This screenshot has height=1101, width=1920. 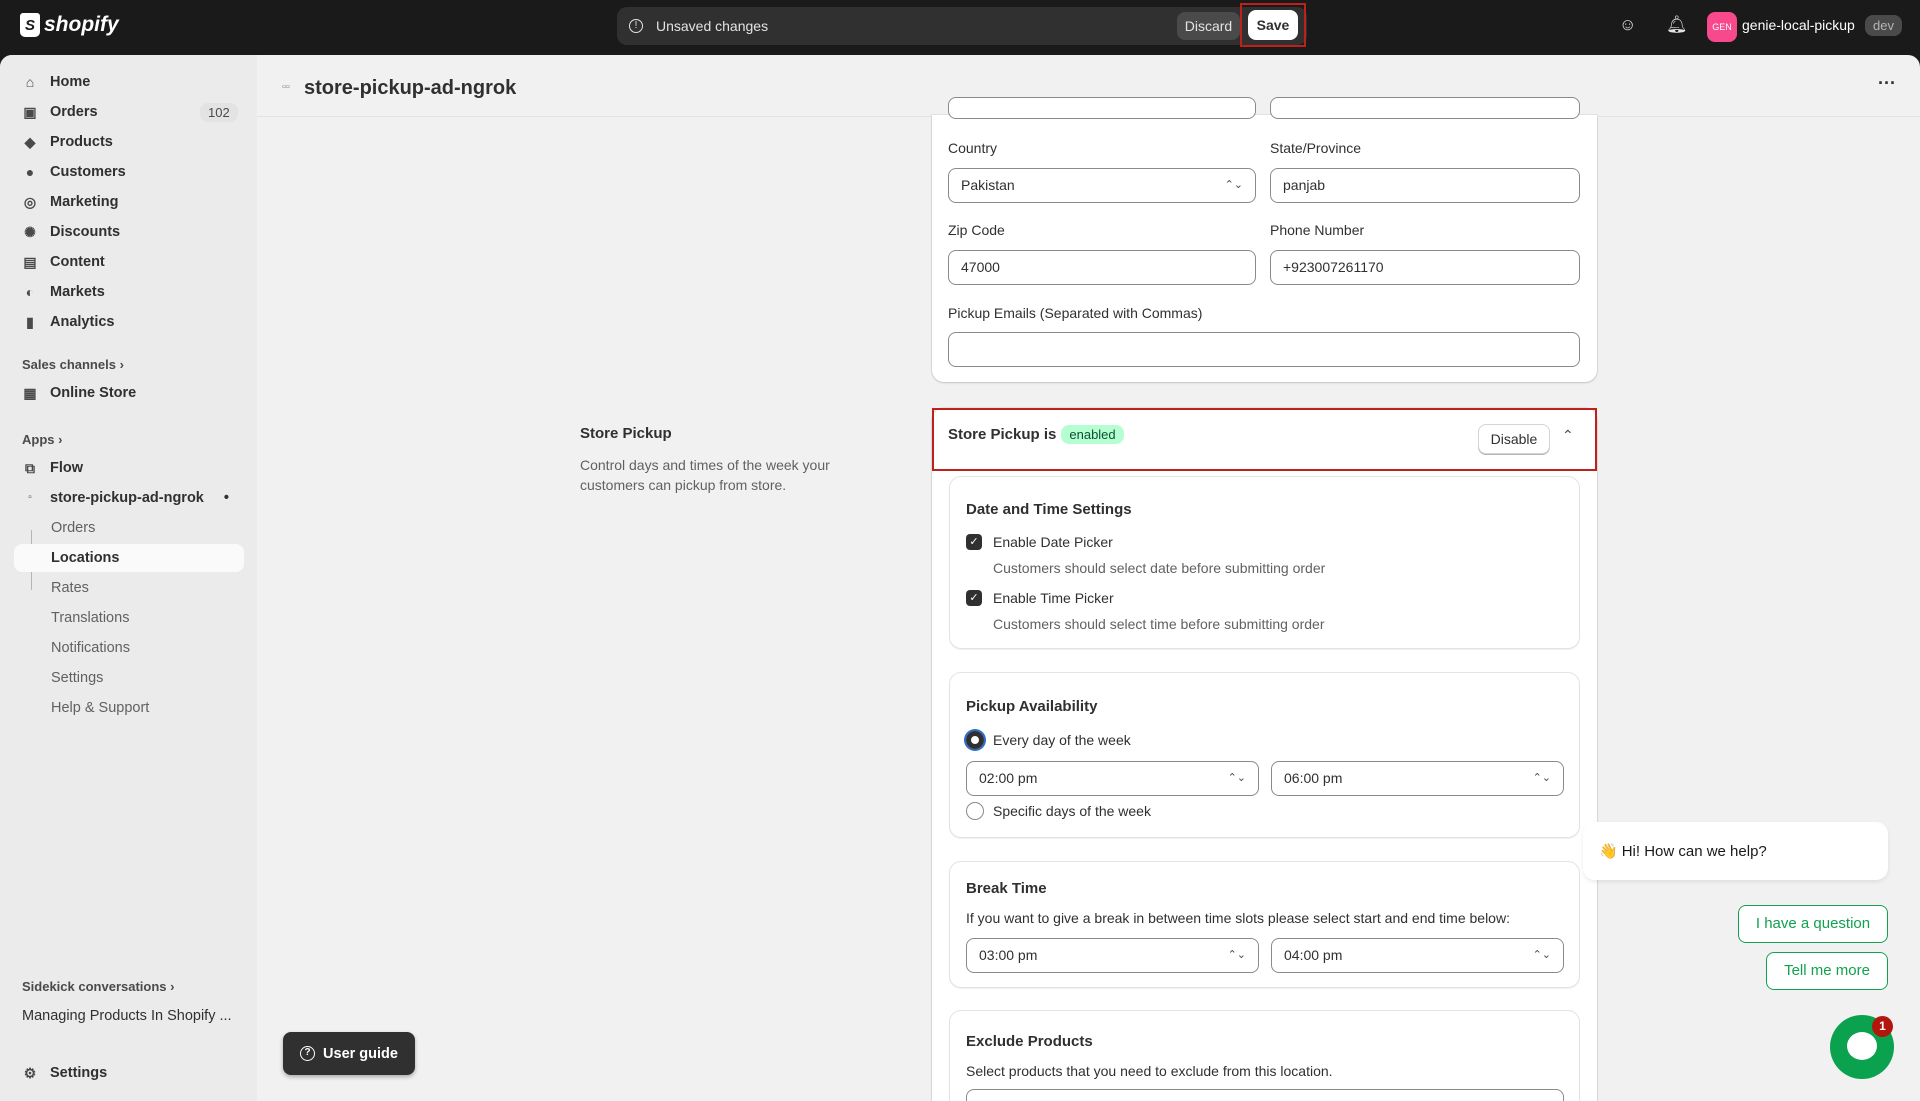 I want to click on selected-item-bg, so click(x=129, y=558).